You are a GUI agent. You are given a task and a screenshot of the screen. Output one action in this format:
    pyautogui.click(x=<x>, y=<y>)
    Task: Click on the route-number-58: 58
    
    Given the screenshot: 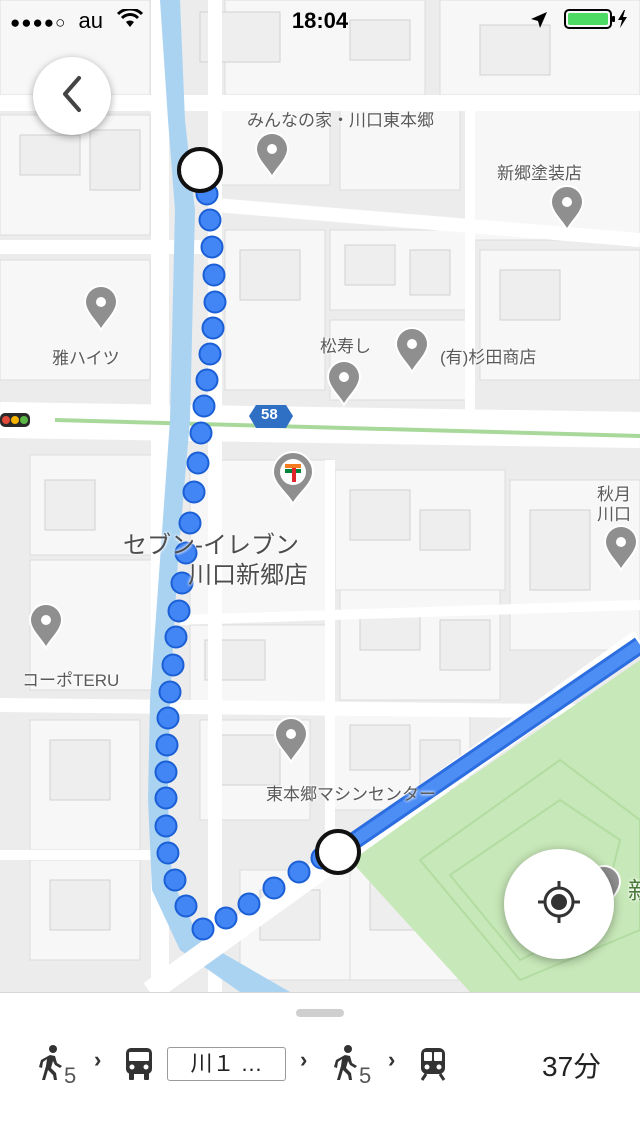 What is the action you would take?
    pyautogui.click(x=269, y=414)
    